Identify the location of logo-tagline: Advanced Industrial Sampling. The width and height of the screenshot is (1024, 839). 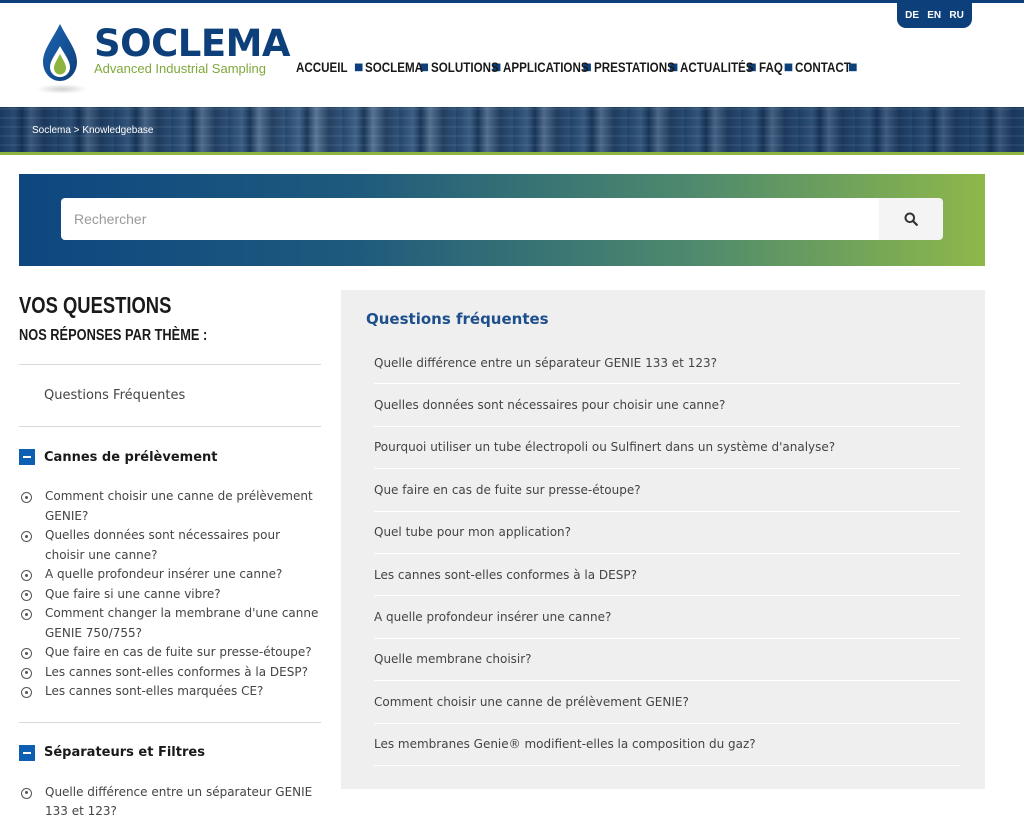
(180, 68).